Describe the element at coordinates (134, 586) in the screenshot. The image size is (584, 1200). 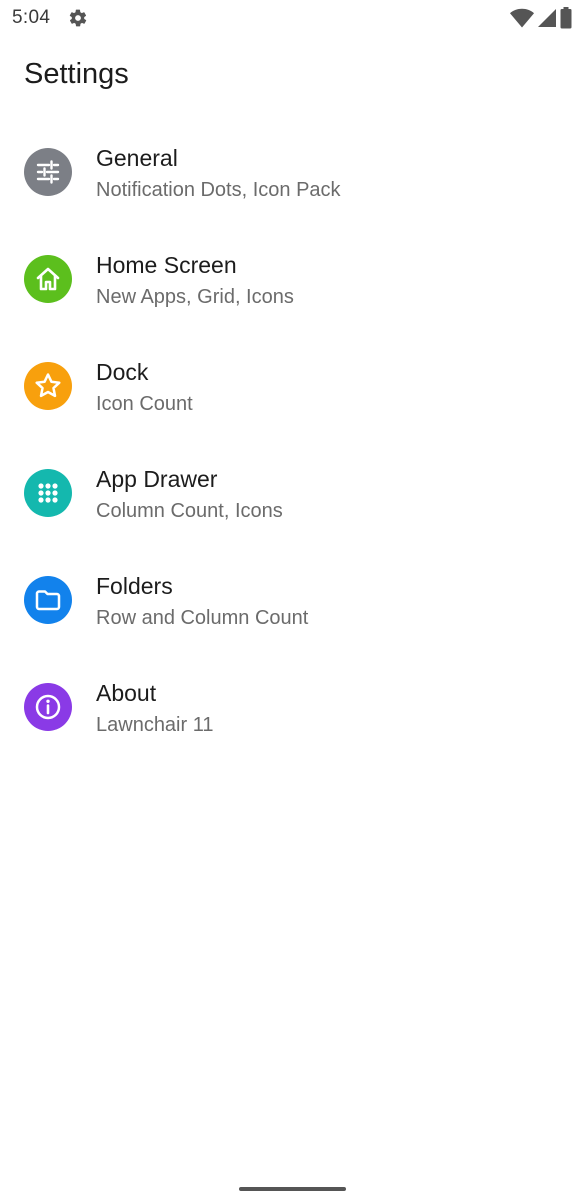
I see `settings-item-title: Folders` at that location.